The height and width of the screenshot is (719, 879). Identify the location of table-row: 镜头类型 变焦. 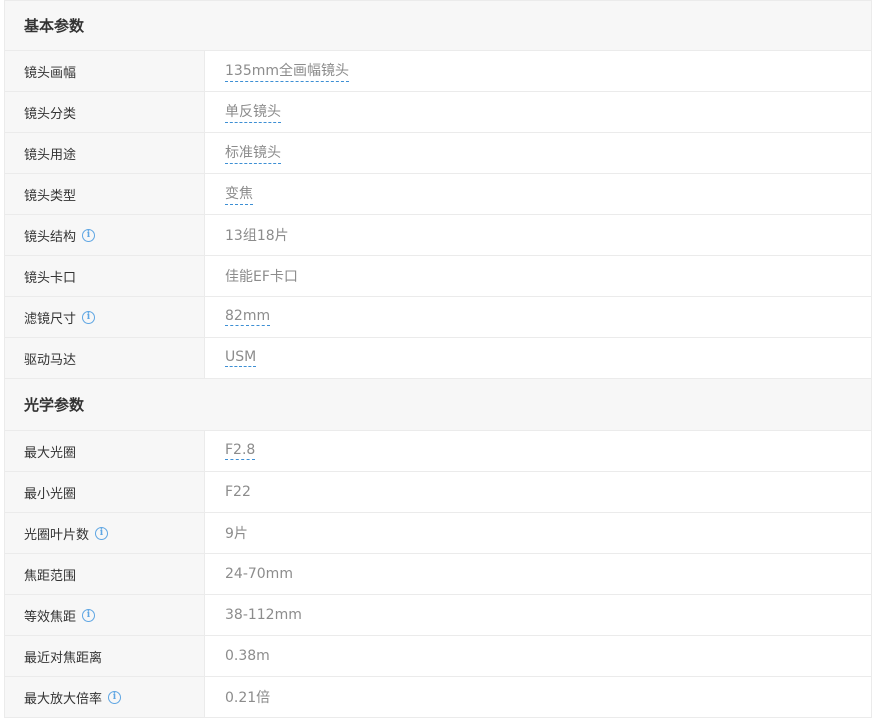
(438, 194).